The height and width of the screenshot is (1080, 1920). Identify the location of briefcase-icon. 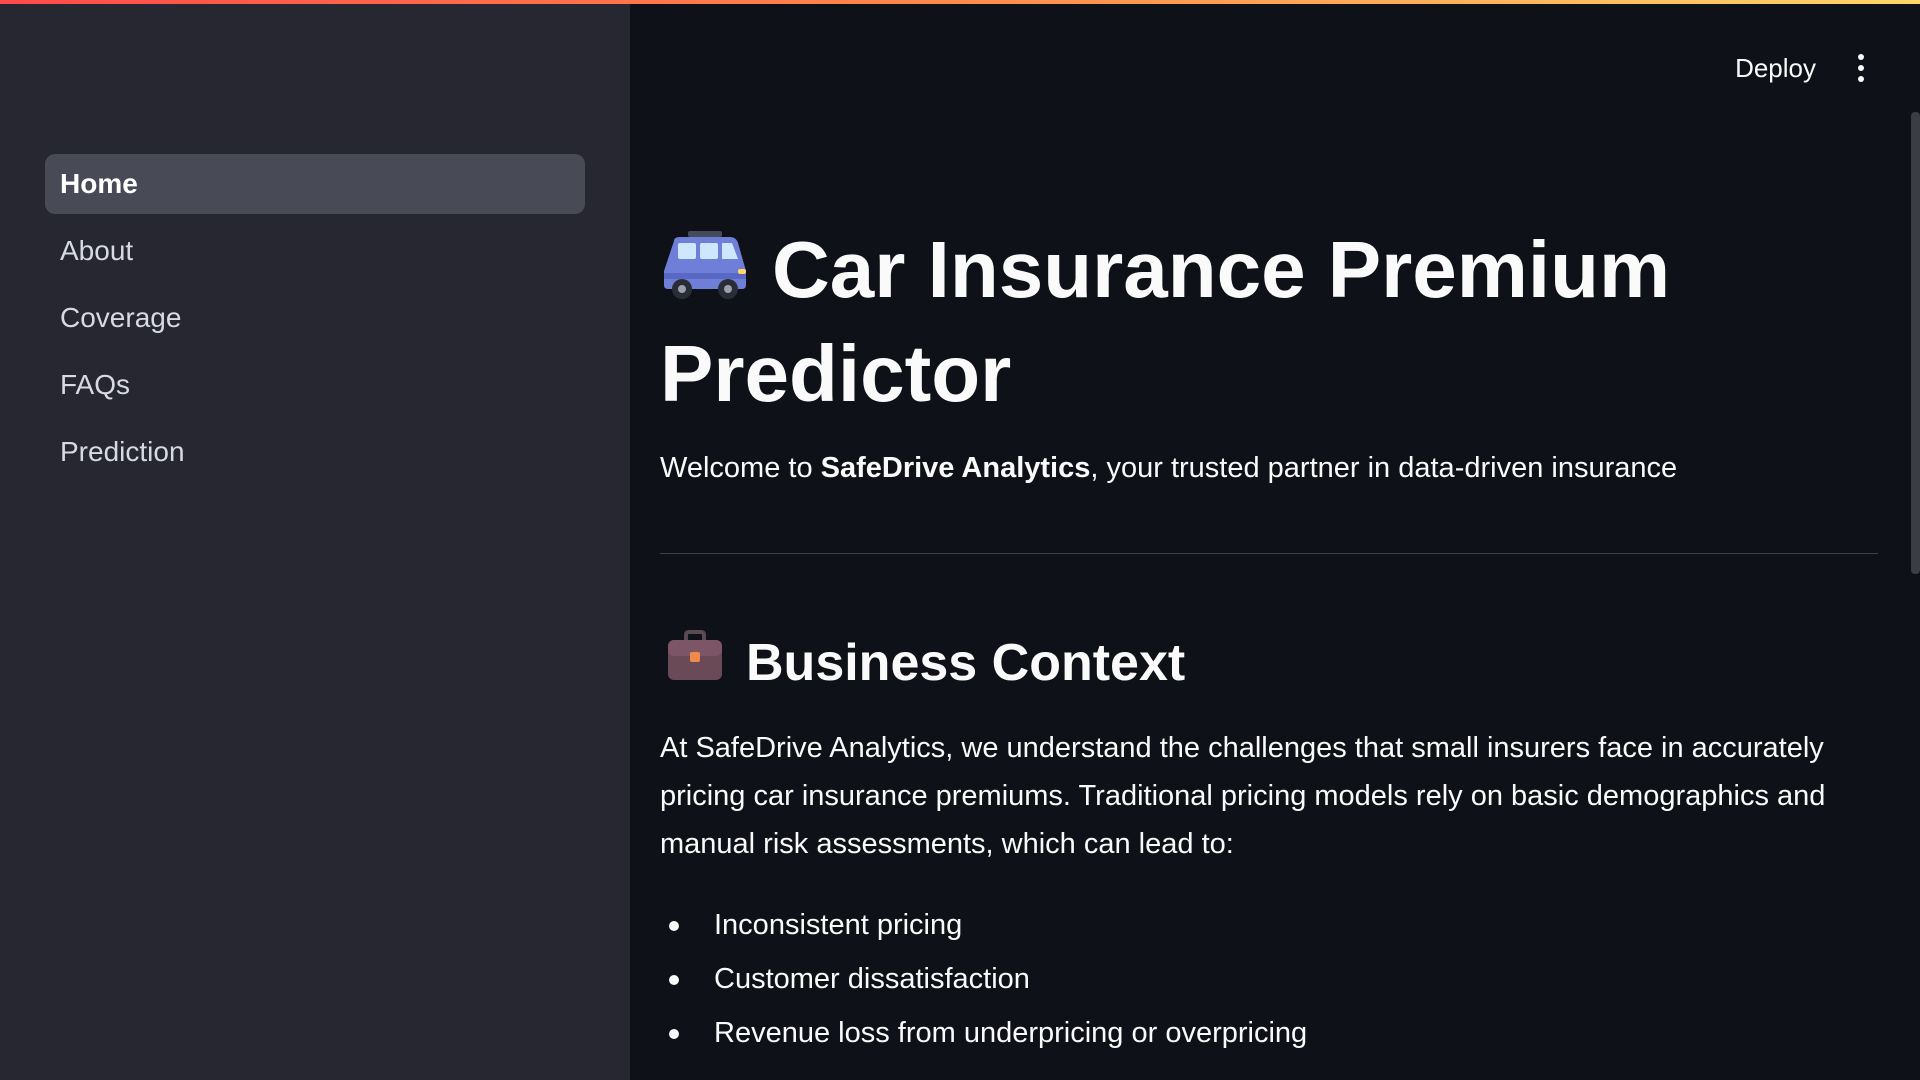
(695, 662).